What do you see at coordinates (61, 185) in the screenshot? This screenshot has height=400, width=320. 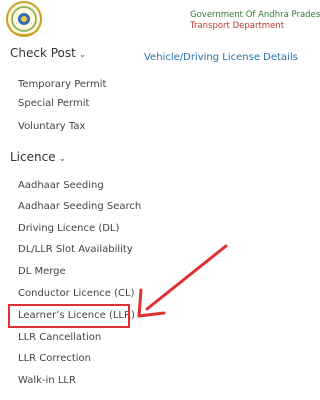 I see `menu-item-aadhaar-seeding: Aadhaar Seeding` at bounding box center [61, 185].